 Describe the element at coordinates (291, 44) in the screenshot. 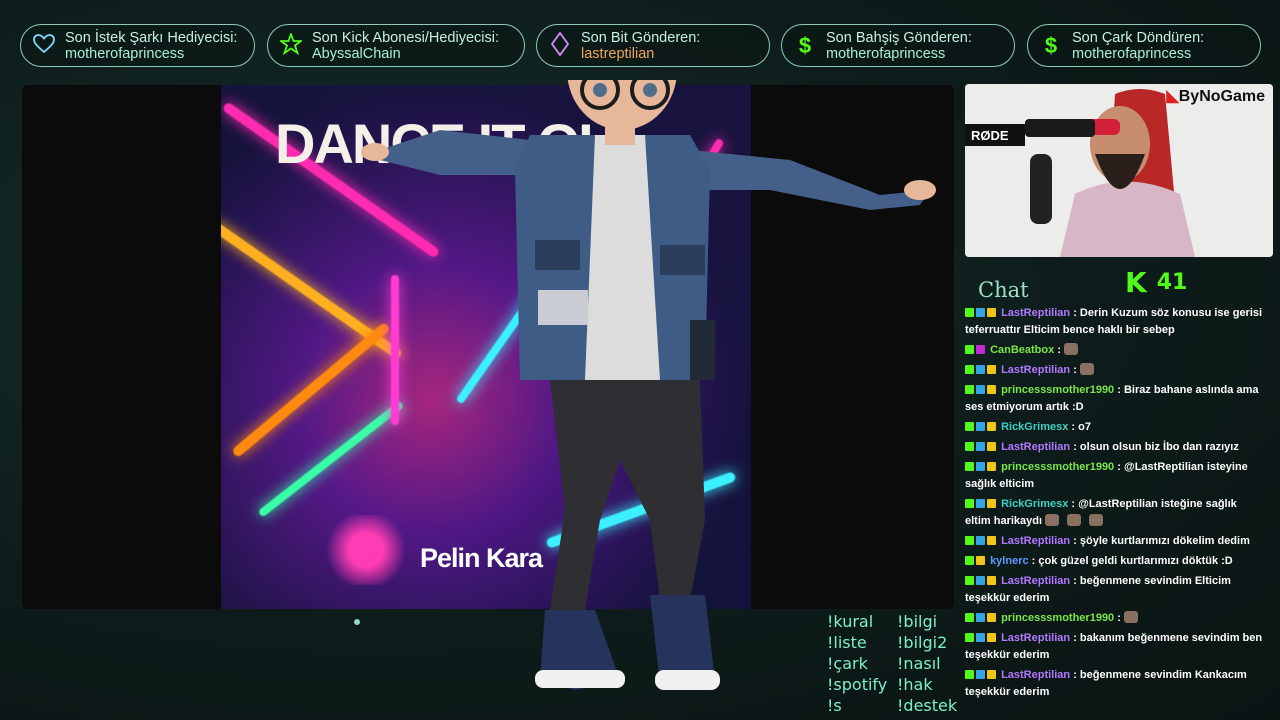

I see `star-icon` at that location.